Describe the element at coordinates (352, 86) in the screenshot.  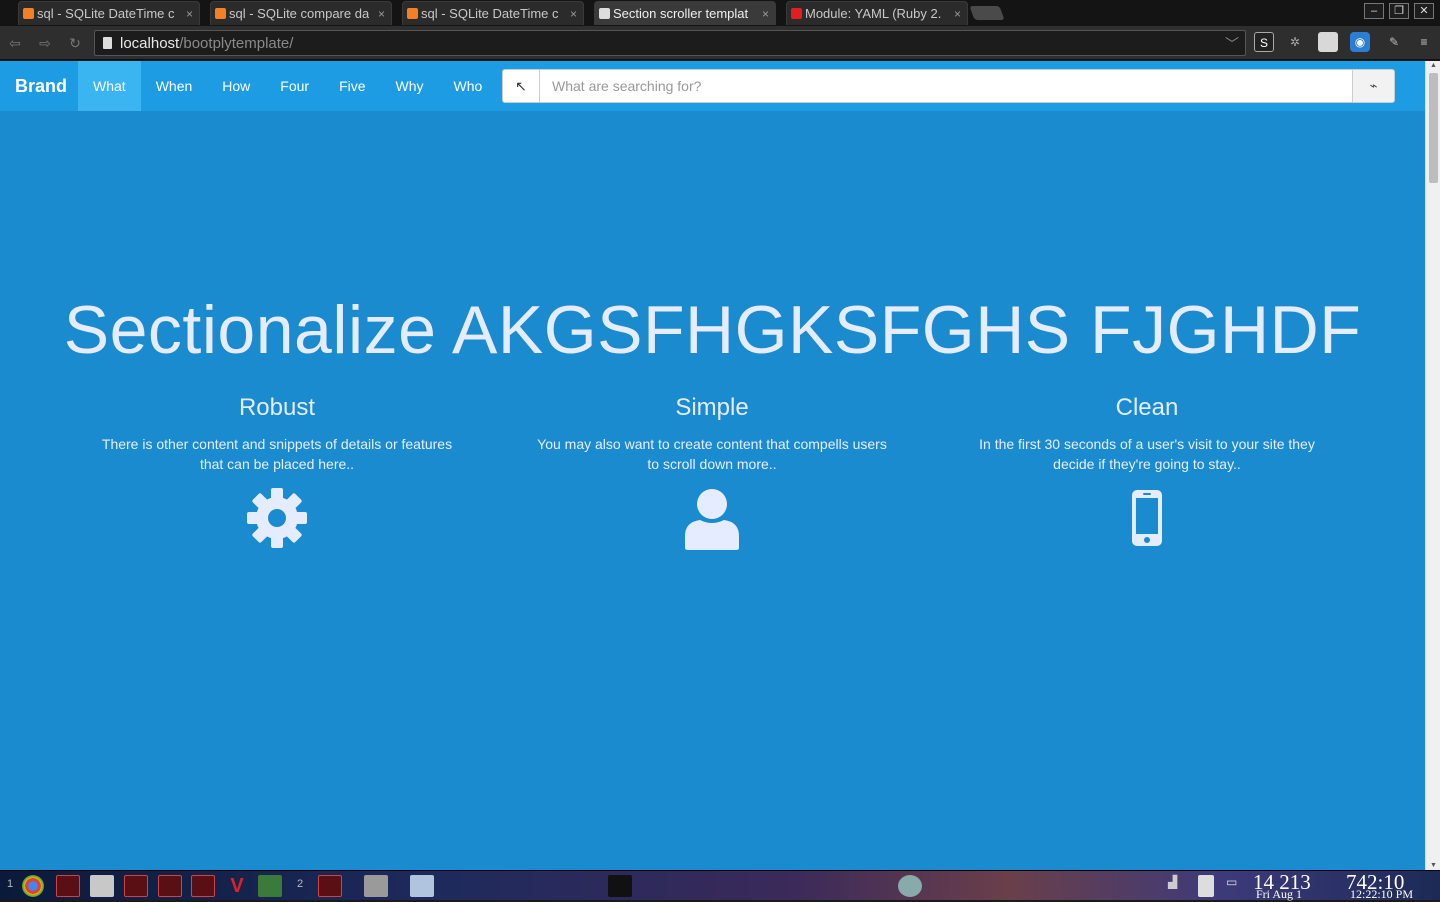
I see `nav-item-five: Five` at that location.